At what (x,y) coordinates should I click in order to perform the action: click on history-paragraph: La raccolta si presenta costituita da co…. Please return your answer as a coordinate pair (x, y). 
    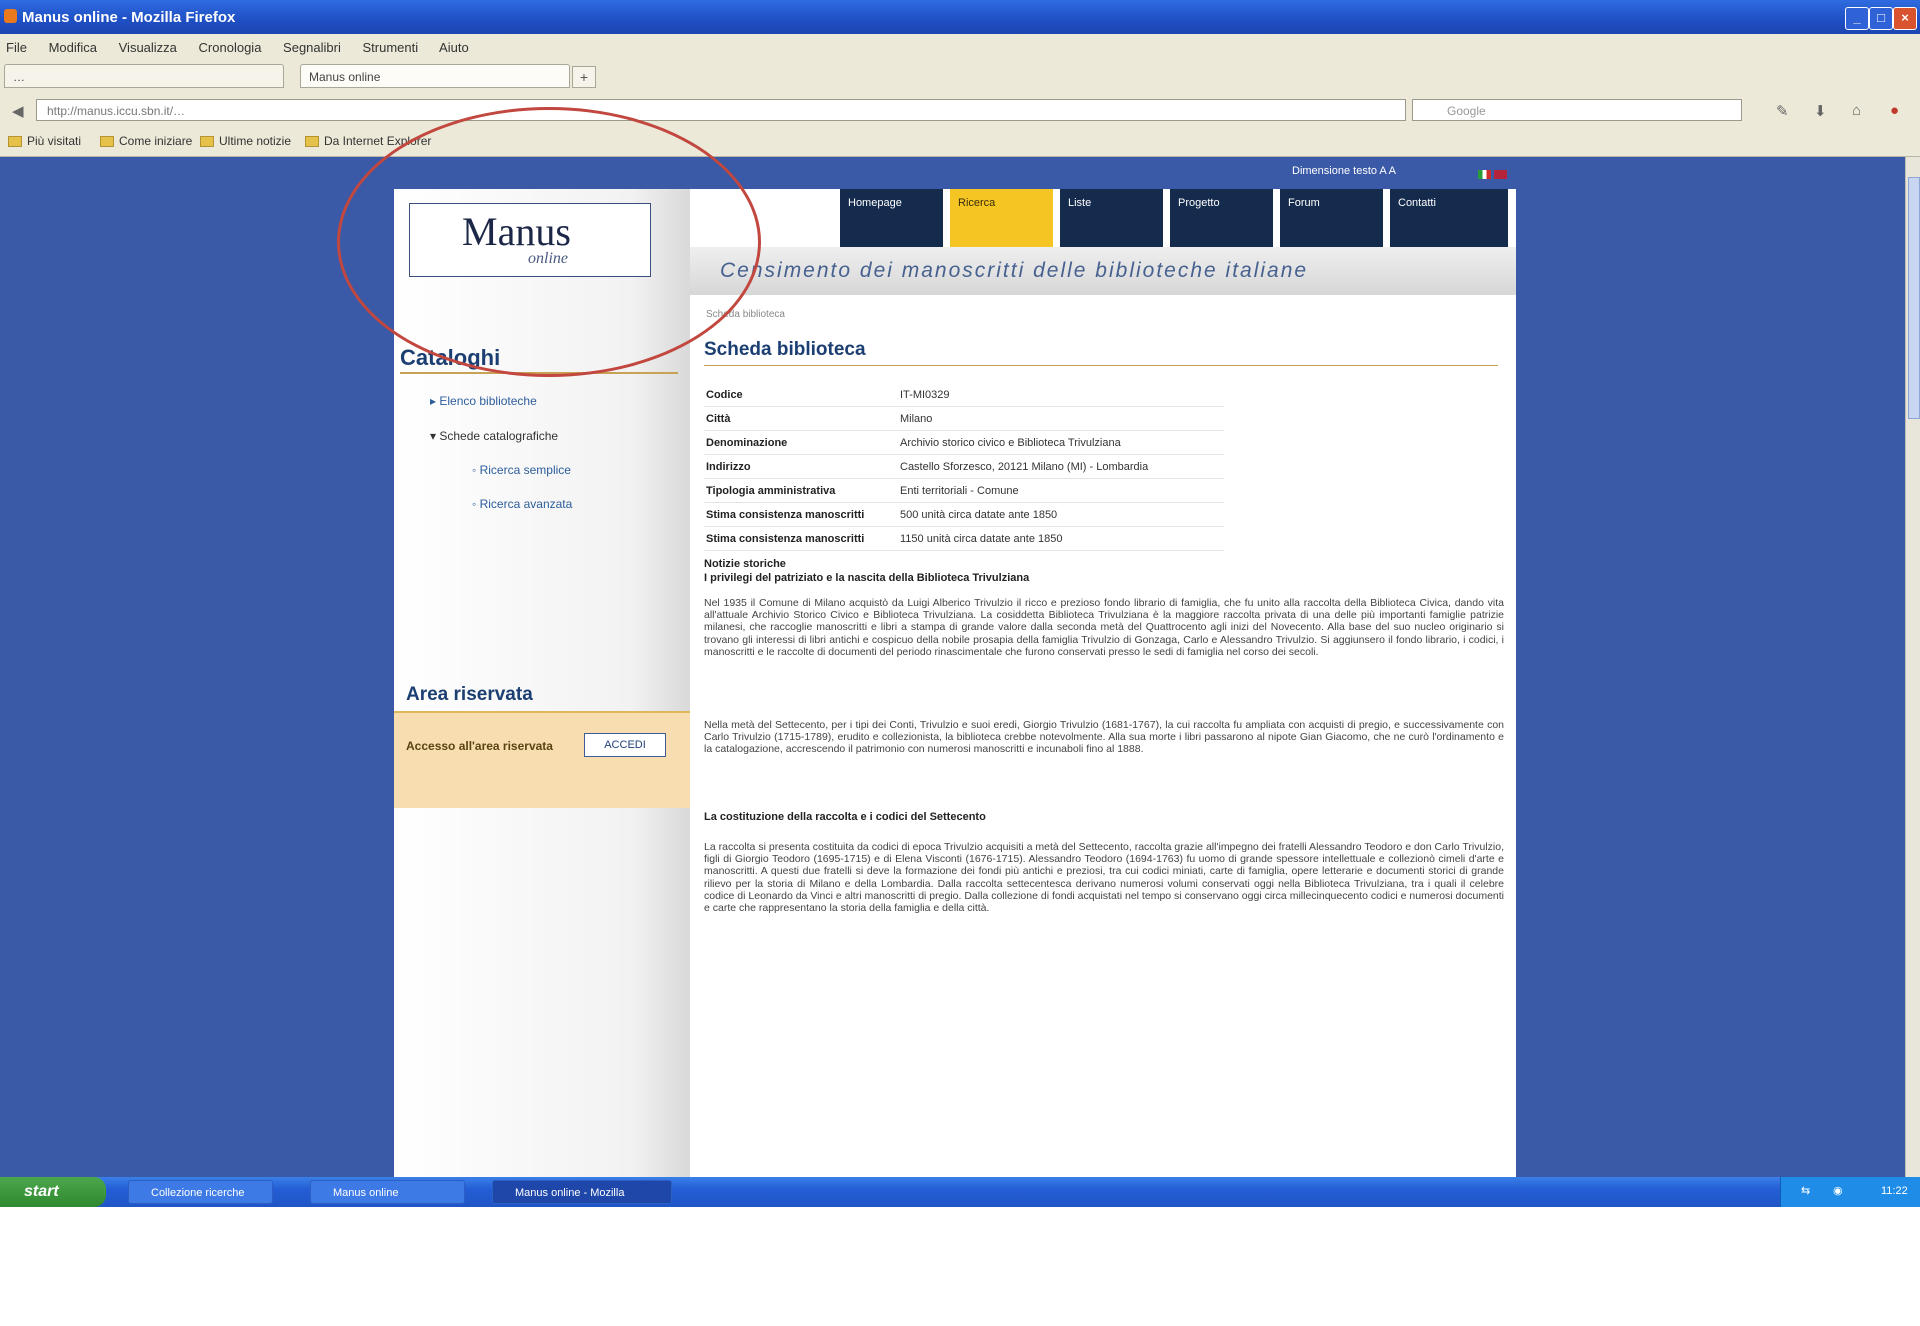
    Looking at the image, I should click on (1104, 878).